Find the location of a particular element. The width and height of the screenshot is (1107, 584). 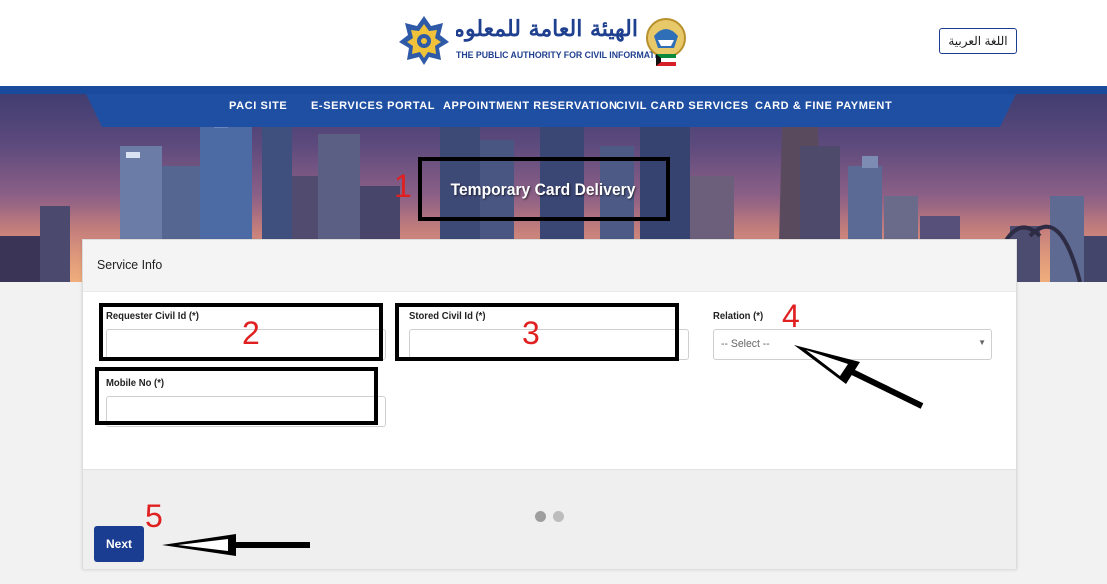

nav-item-e-services-portal: E-SERVICES PORTAL is located at coordinates (373, 110).